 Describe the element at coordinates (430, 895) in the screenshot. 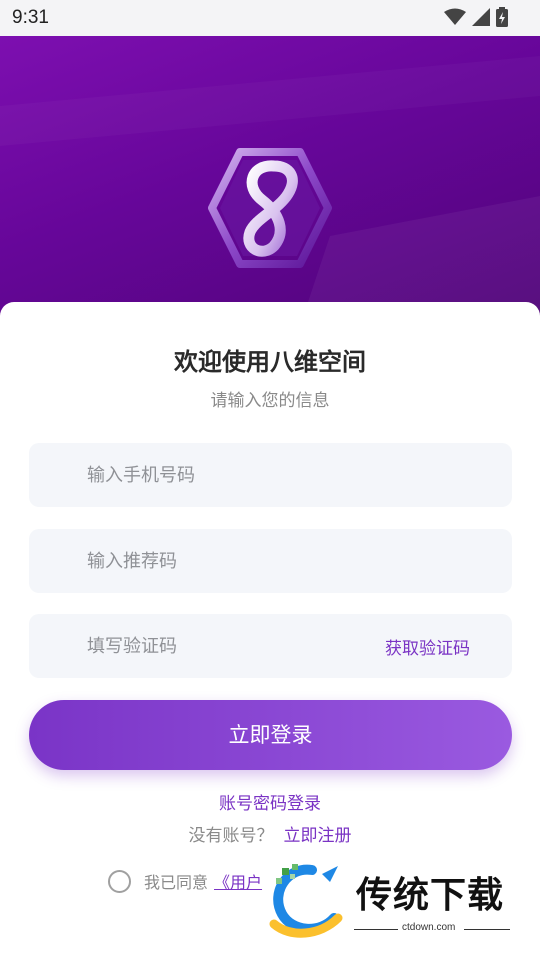

I see `watermark-title: 传统下载` at that location.